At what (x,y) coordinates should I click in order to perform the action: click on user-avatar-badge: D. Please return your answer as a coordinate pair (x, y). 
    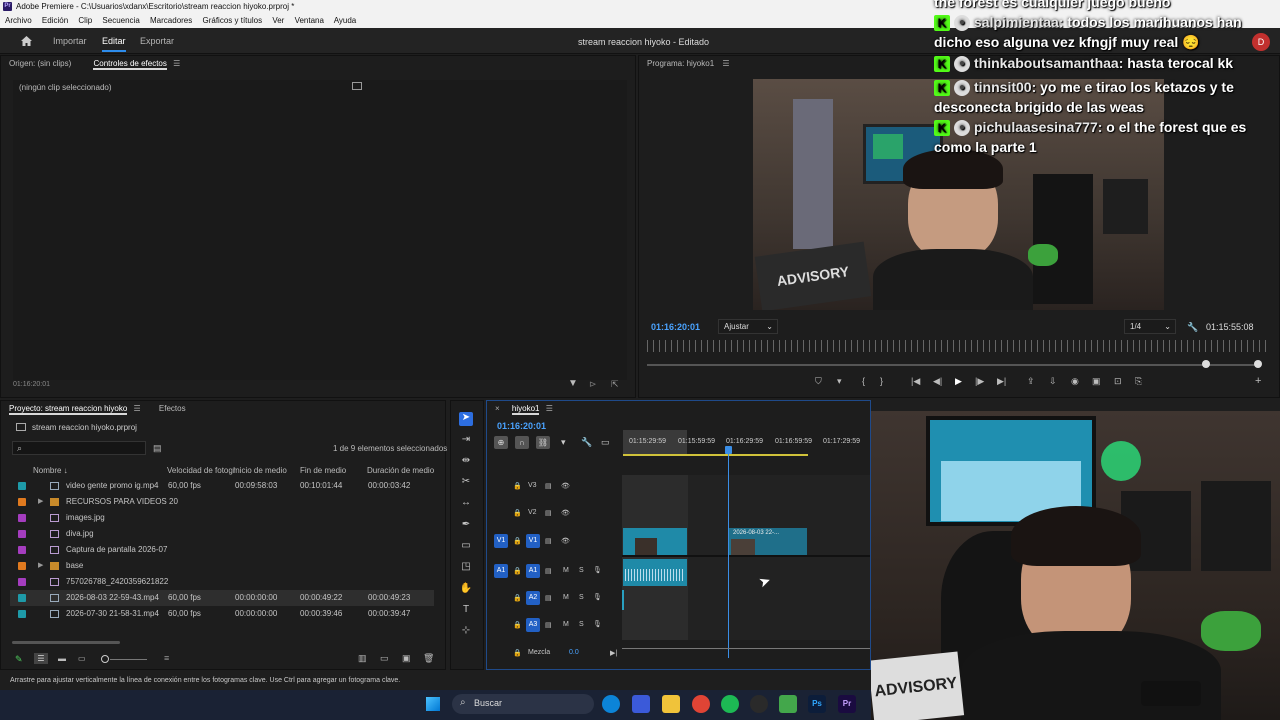
    Looking at the image, I should click on (1261, 42).